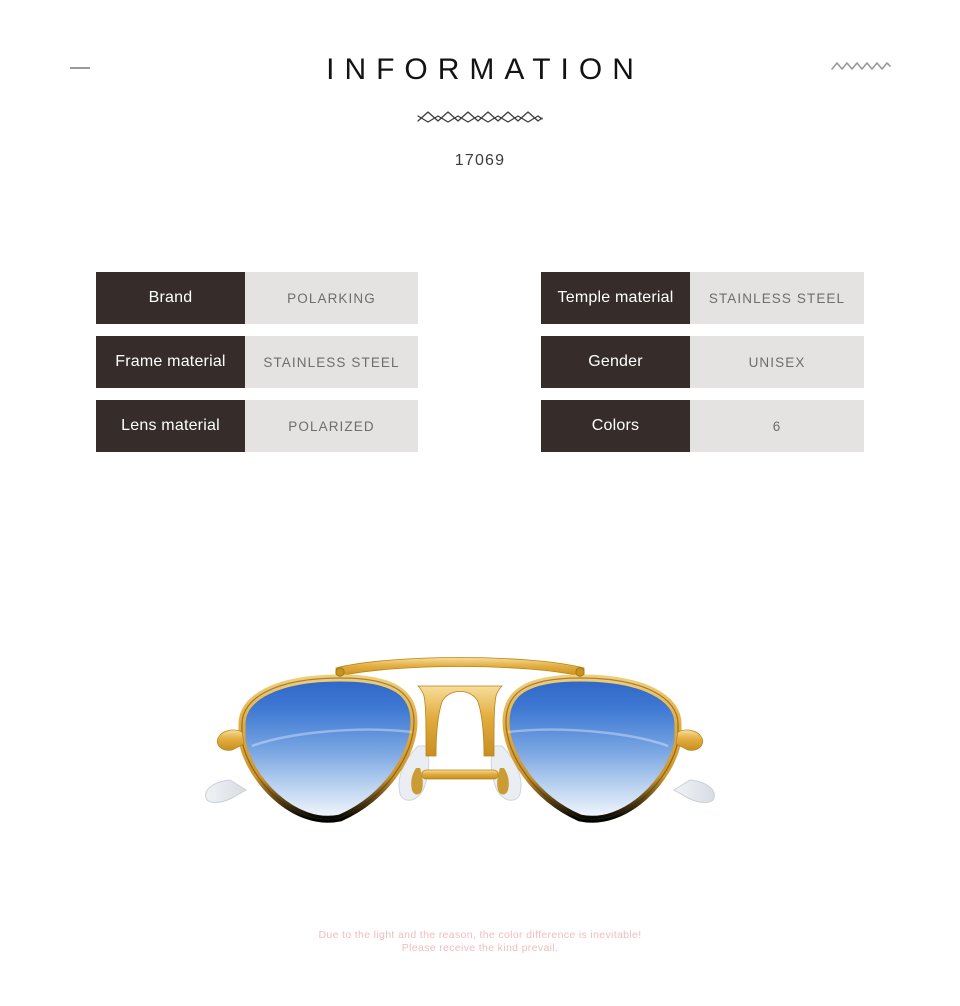 The width and height of the screenshot is (960, 1006). What do you see at coordinates (331, 362) in the screenshot?
I see `spec-value-frame-material: STAINLESS STEEL` at bounding box center [331, 362].